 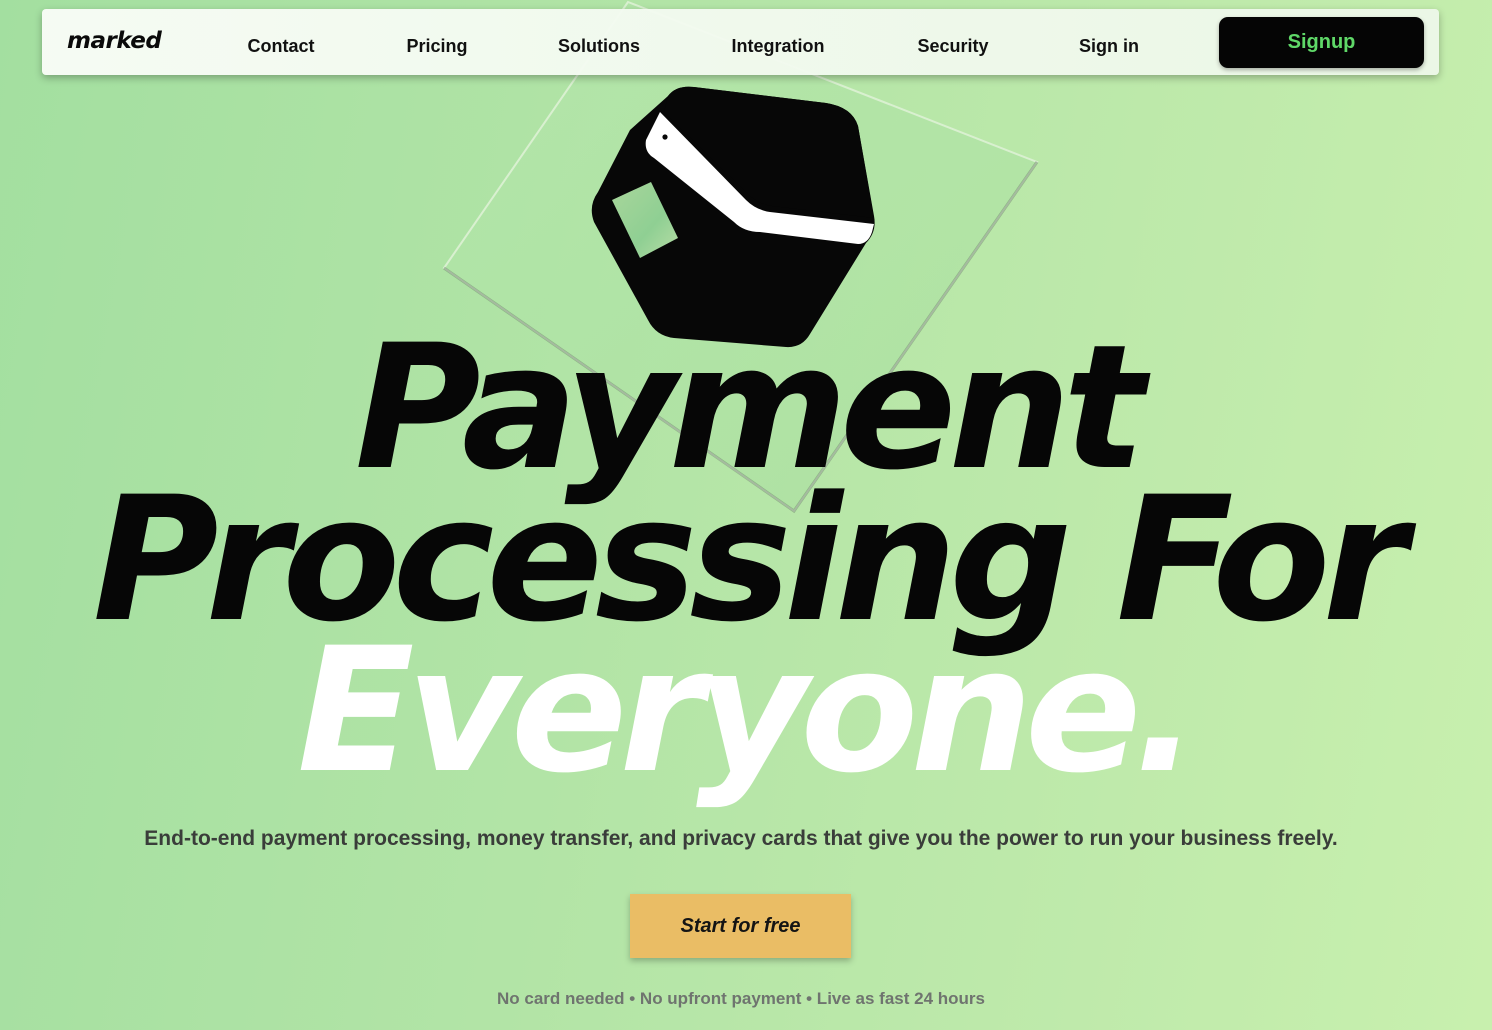 I want to click on nav-link-pricing: Pricing, so click(x=436, y=46).